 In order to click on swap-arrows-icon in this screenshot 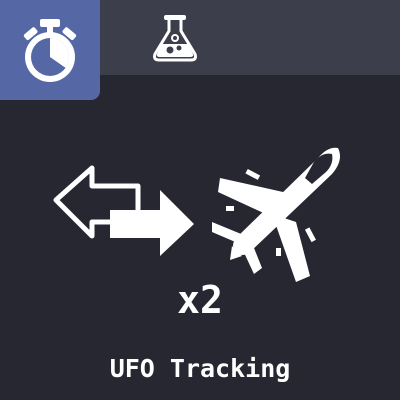, I will do `click(123, 210)`.